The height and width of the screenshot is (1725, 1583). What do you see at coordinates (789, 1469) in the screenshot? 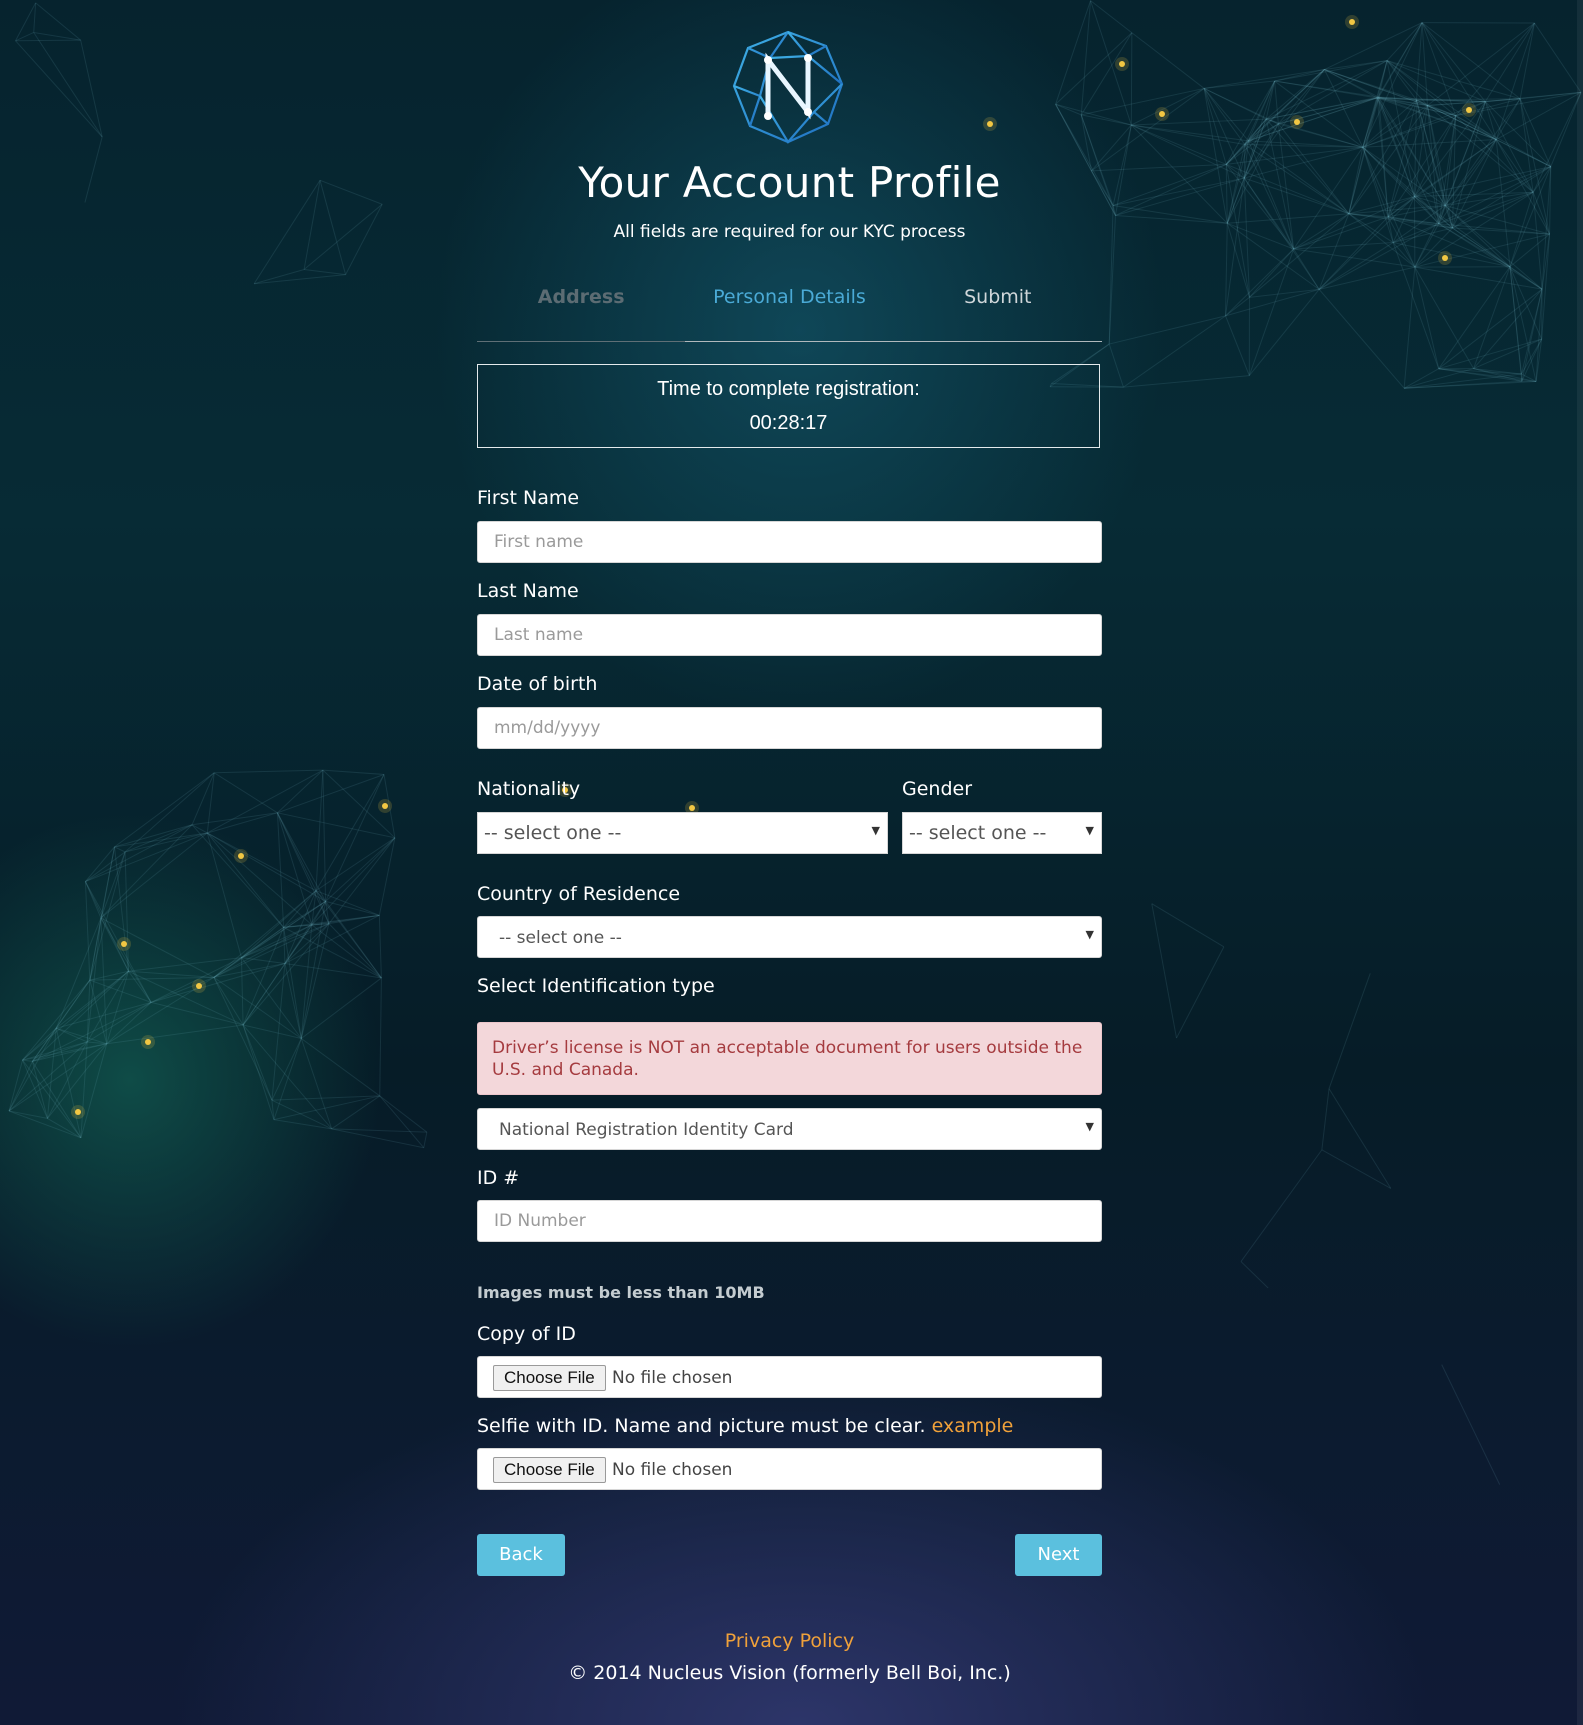
I see `selfie-file-input: Choose File No file chosen` at bounding box center [789, 1469].